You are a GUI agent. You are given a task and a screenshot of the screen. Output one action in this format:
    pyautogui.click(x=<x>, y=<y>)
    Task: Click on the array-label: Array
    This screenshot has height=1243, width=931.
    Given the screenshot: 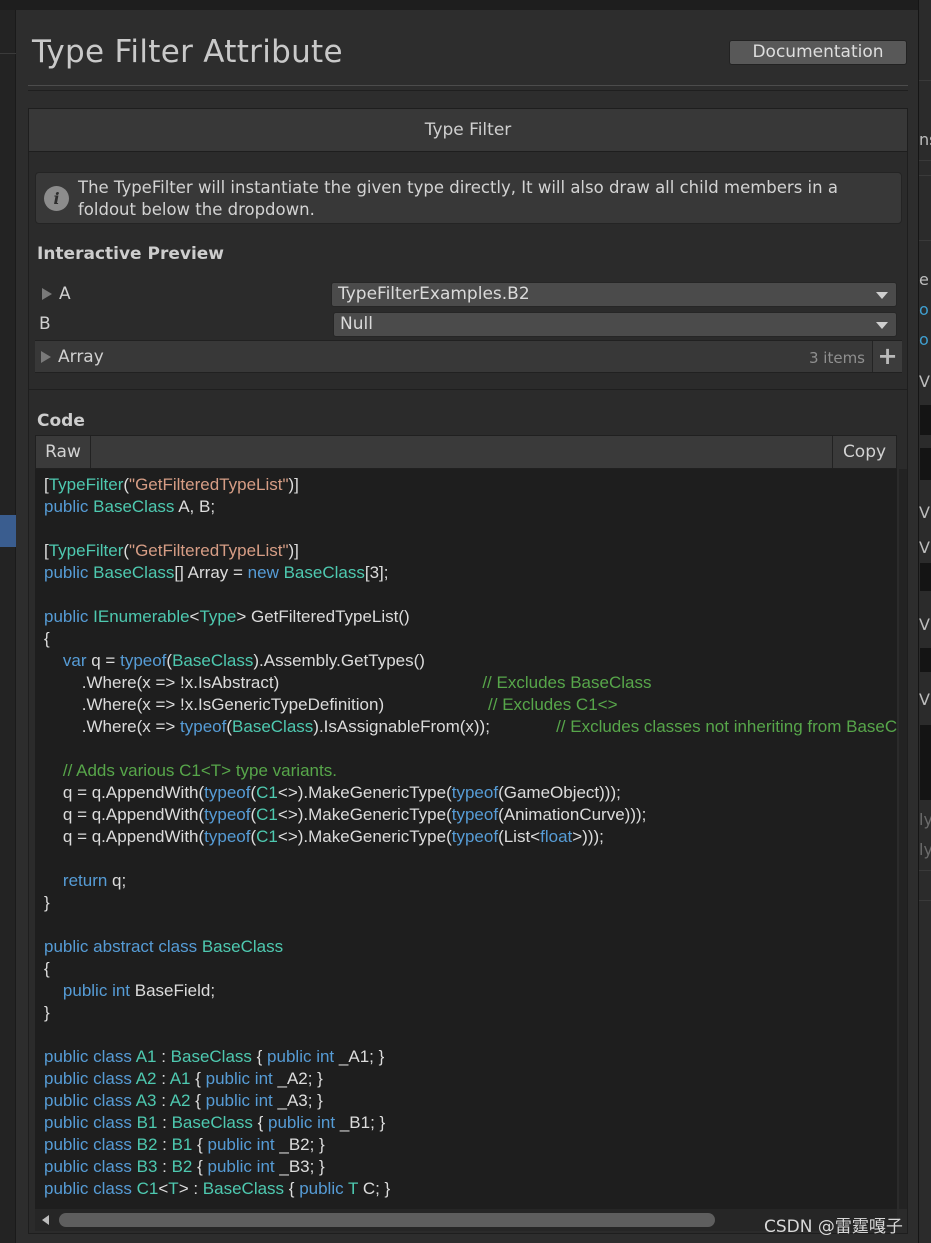 What is the action you would take?
    pyautogui.click(x=81, y=357)
    